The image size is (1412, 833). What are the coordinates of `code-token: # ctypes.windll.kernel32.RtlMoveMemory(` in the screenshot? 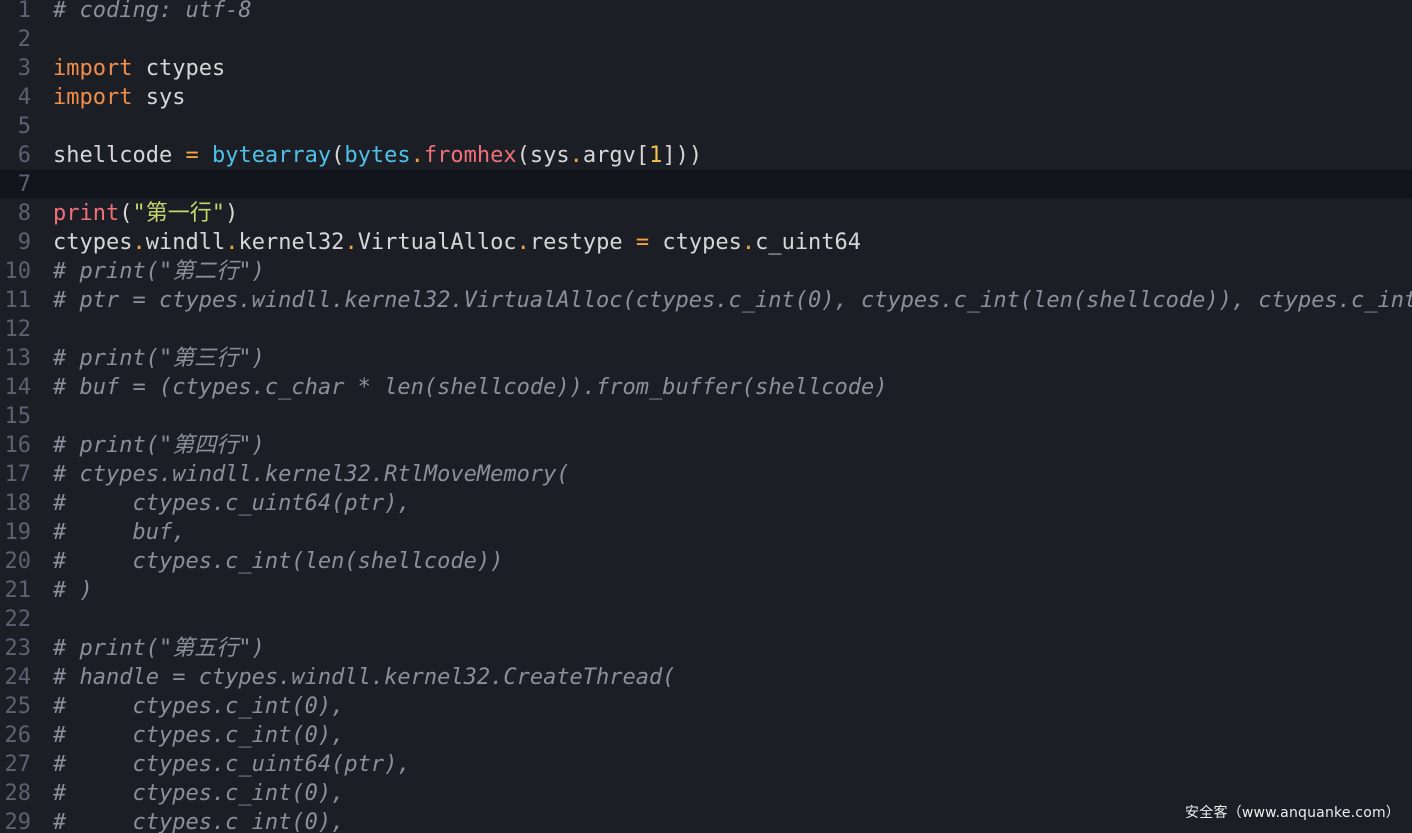 It's located at (311, 474).